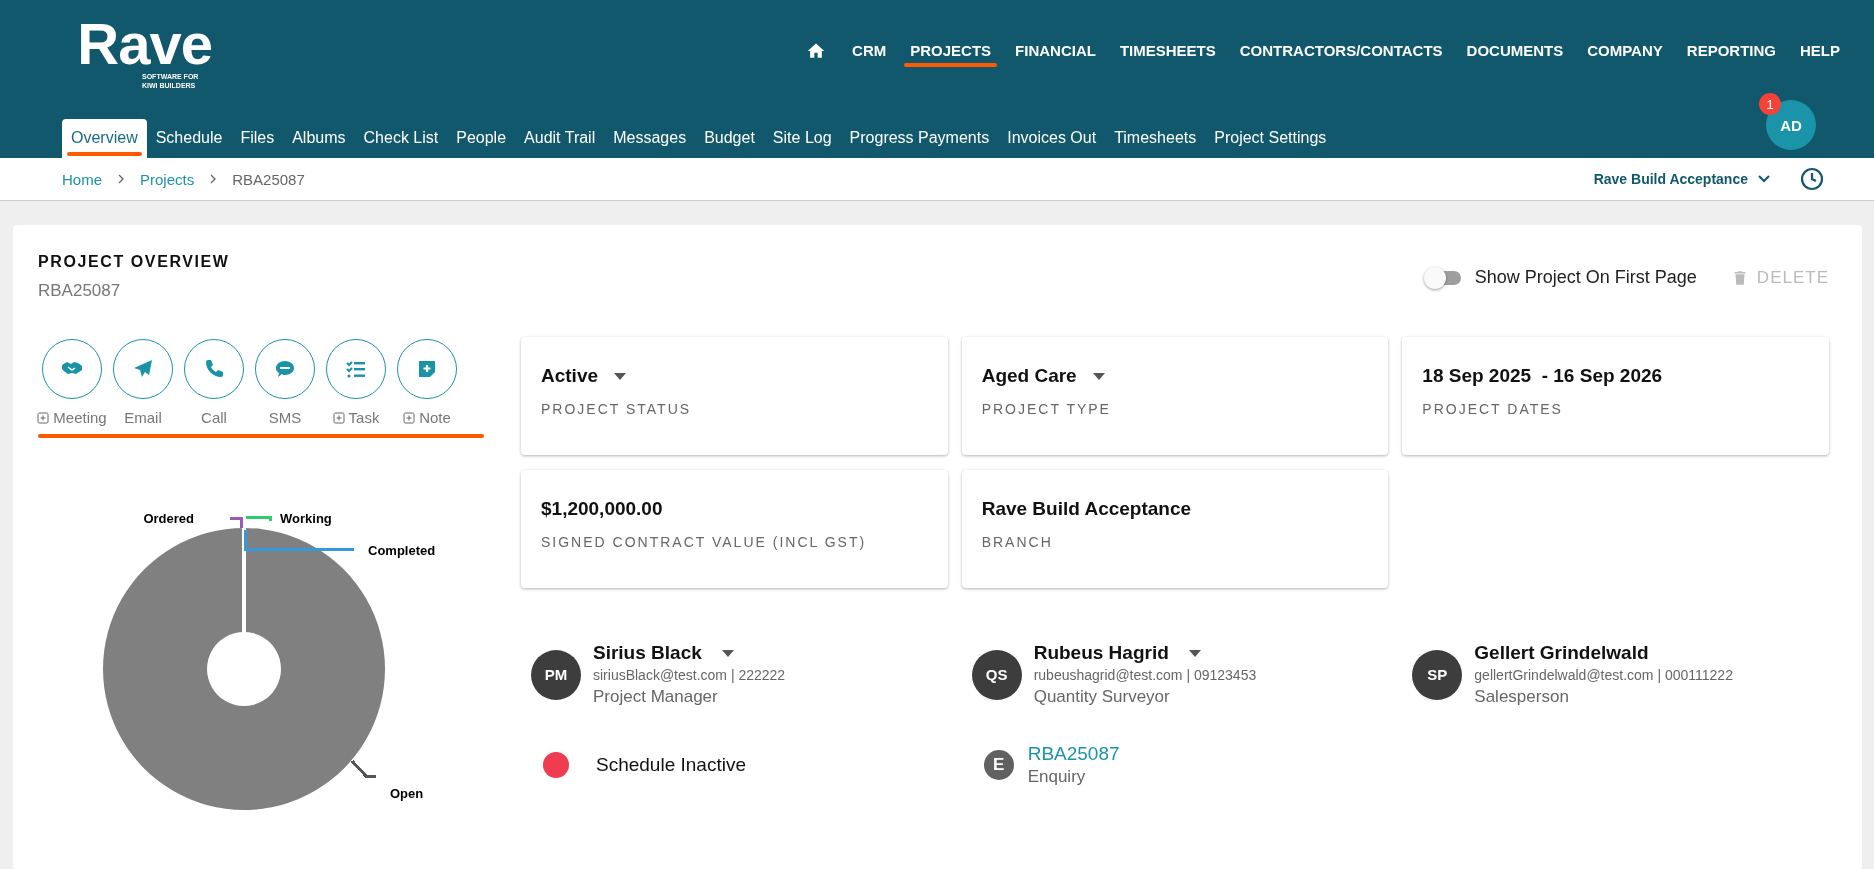 The width and height of the screenshot is (1874, 869). Describe the element at coordinates (602, 509) in the screenshot. I see `card-value: $1,200,000.00` at that location.